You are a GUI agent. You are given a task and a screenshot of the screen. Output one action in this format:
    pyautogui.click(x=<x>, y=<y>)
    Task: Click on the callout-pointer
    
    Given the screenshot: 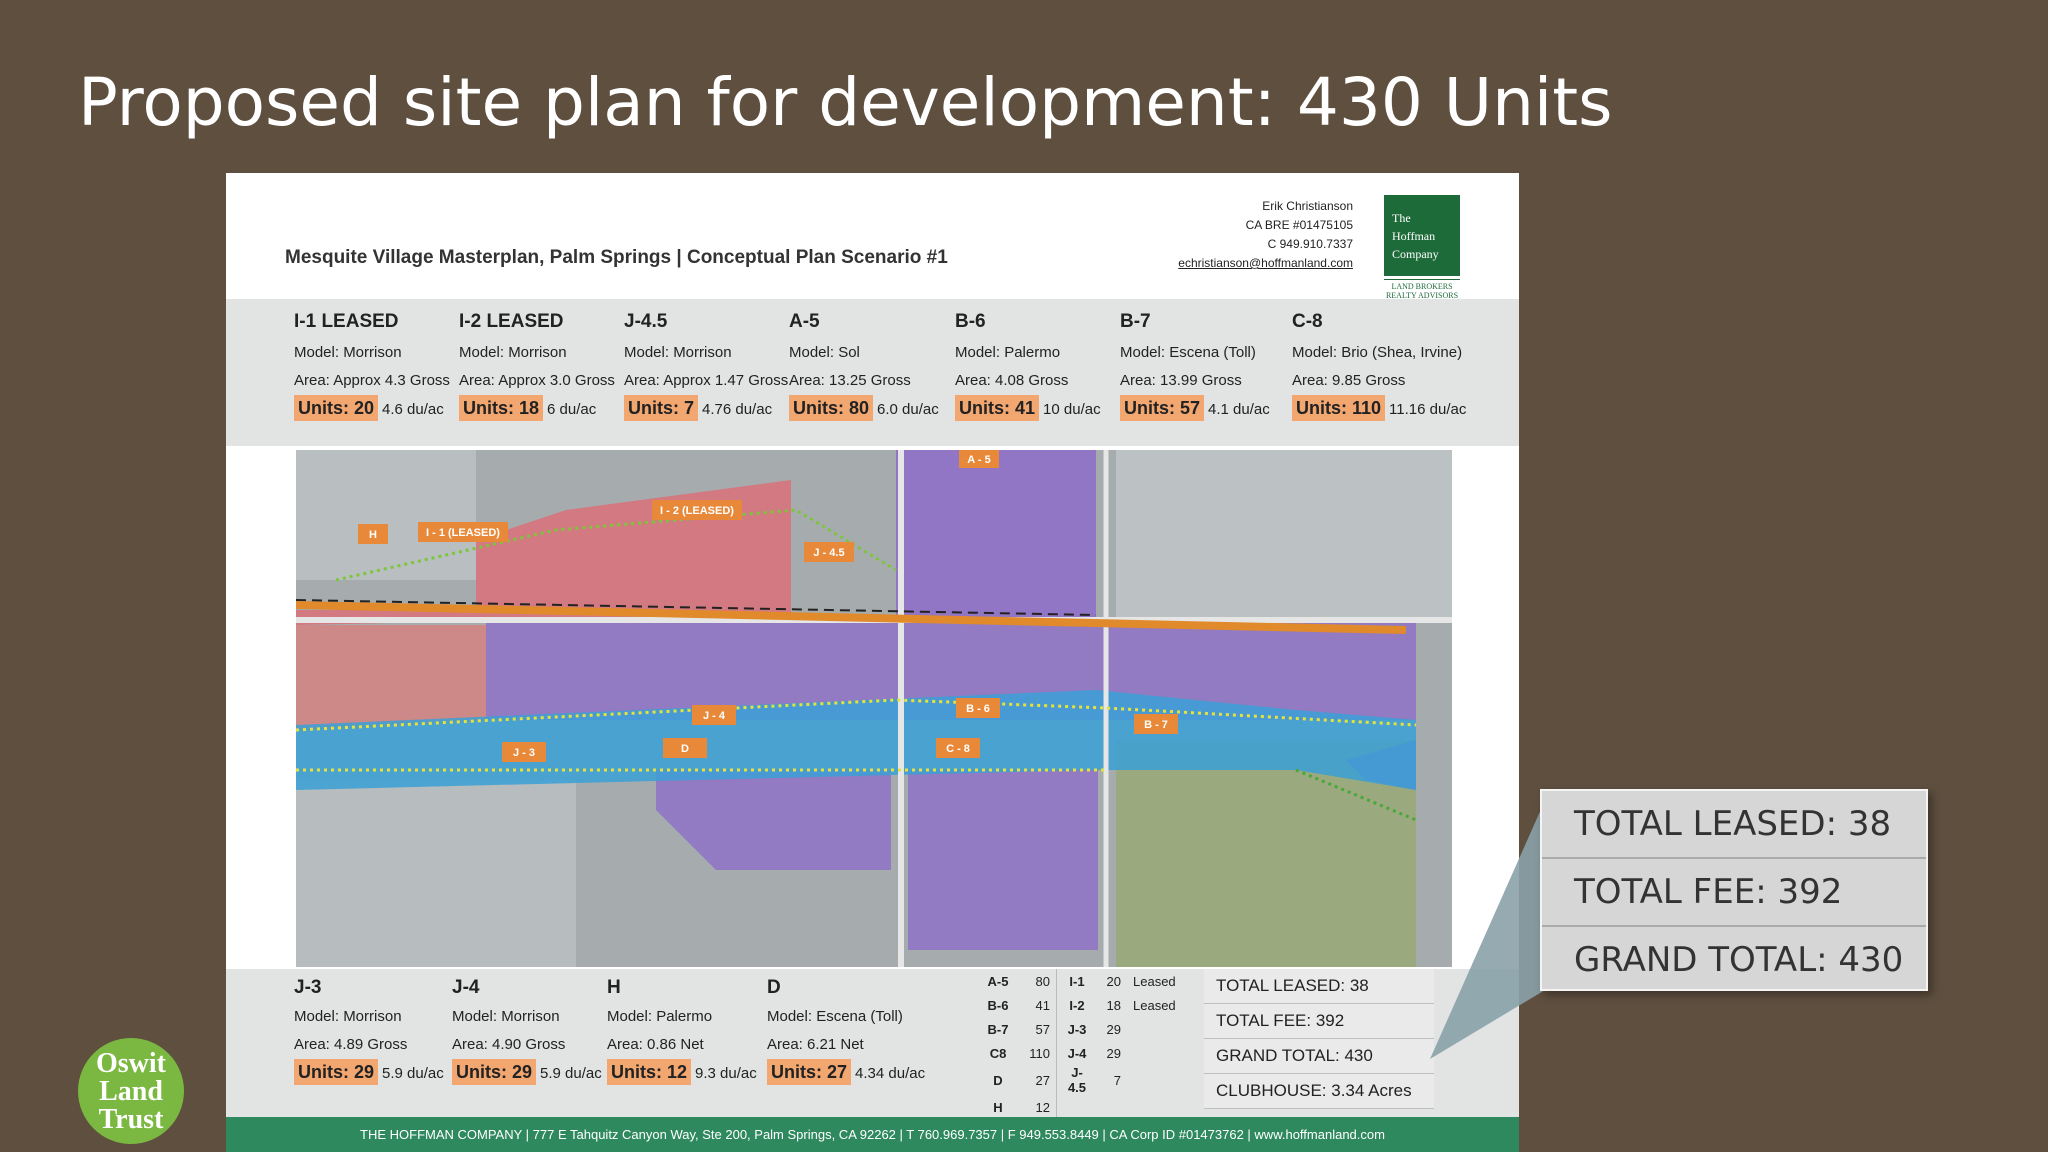 What is the action you would take?
    pyautogui.click(x=1490, y=924)
    